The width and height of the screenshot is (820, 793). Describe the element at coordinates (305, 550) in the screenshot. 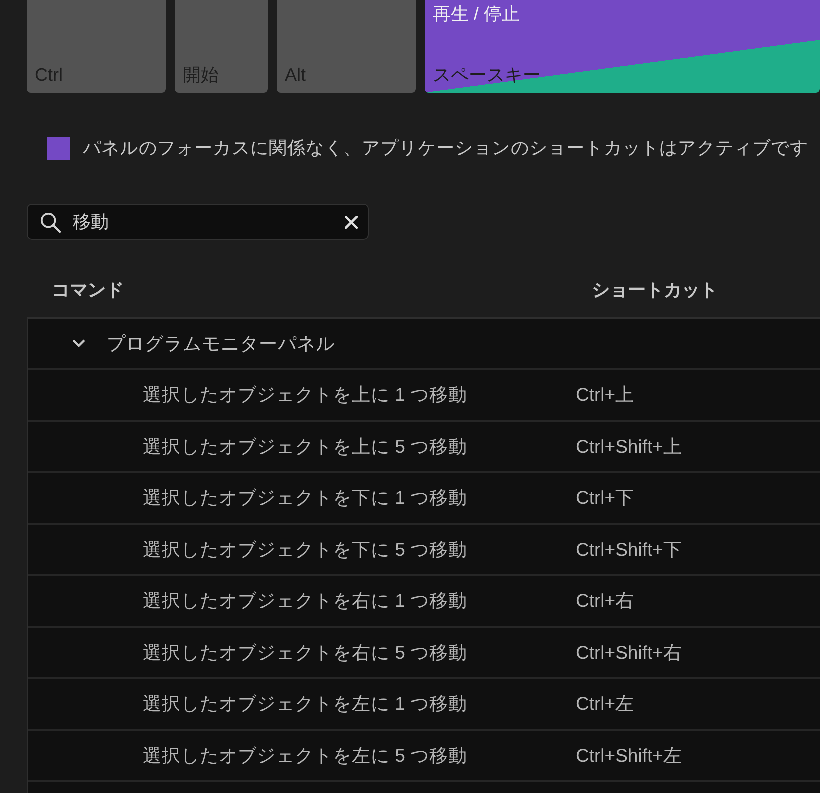

I see `command-cell-text: 選択したオブジェクトを下に 5 つ移動` at that location.